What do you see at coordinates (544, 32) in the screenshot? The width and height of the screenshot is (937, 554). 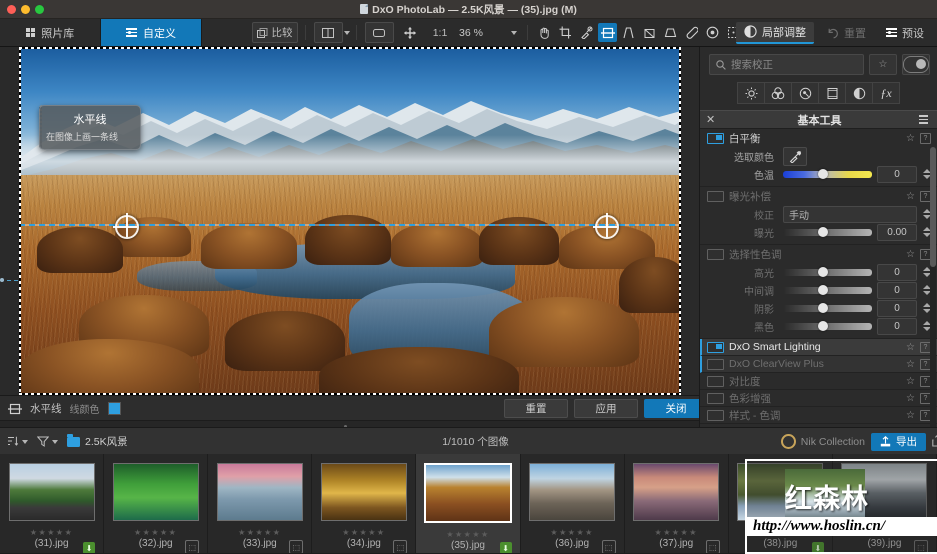 I see `hand-tool-icon` at bounding box center [544, 32].